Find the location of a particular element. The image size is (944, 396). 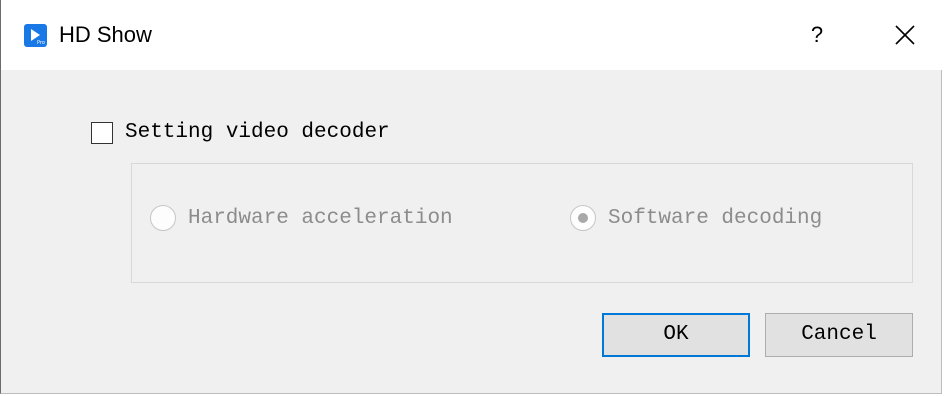

close-icon is located at coordinates (905, 35).